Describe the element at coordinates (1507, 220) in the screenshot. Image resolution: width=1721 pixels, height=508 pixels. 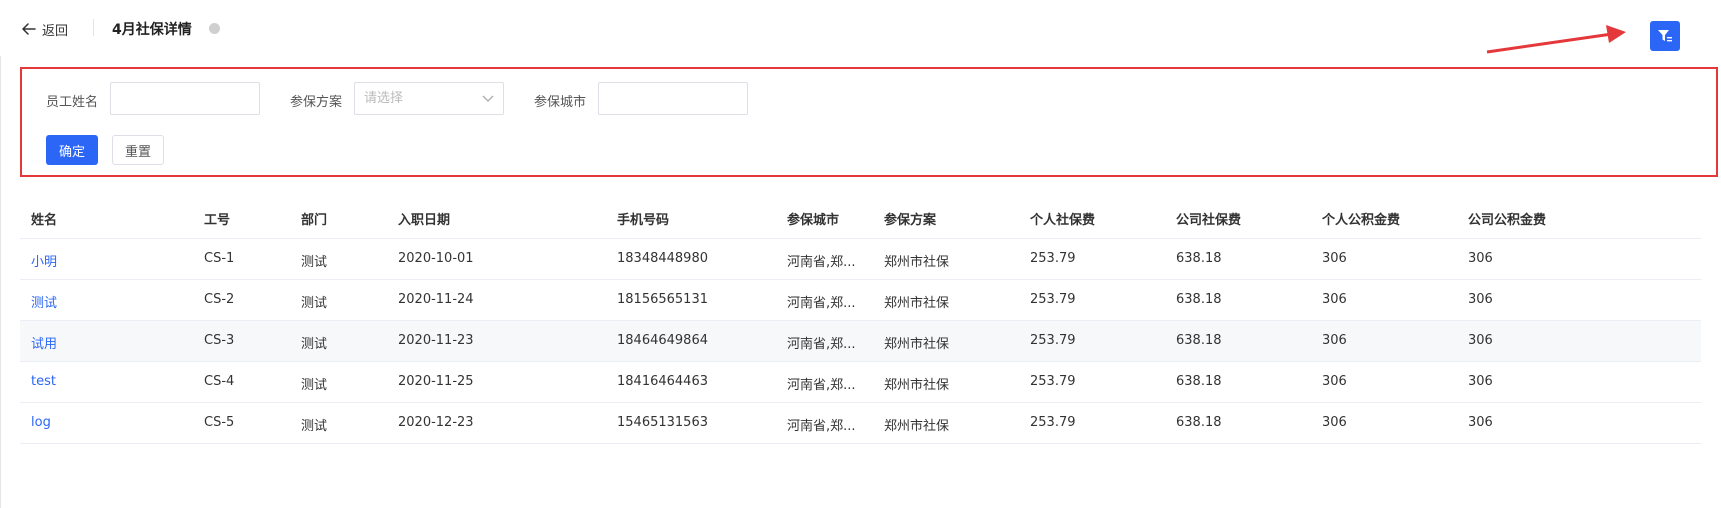
I see `column-header-company-hf: 公司公积金费` at that location.